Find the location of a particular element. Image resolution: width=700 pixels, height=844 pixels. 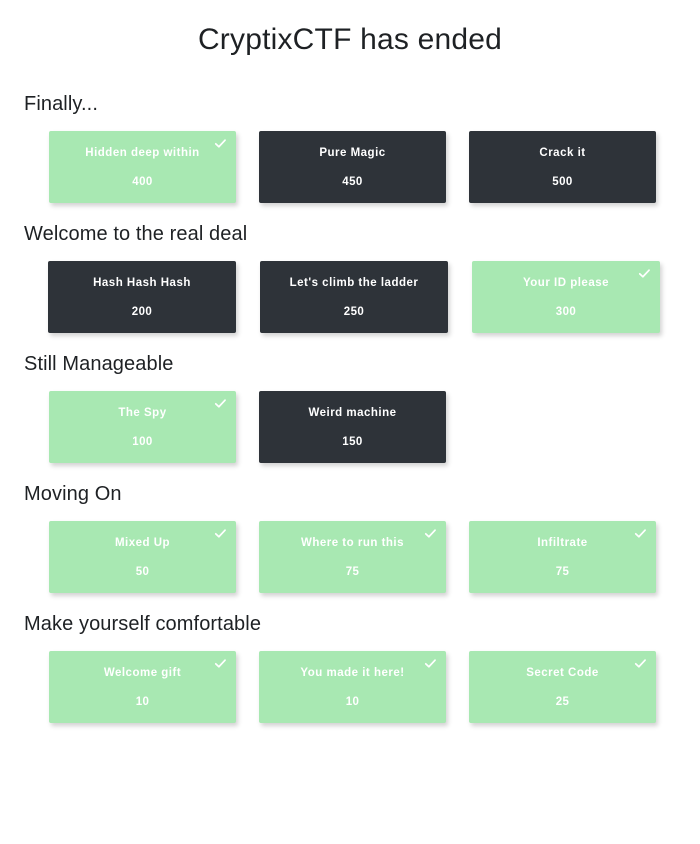

challenge-points: 50 is located at coordinates (142, 572).